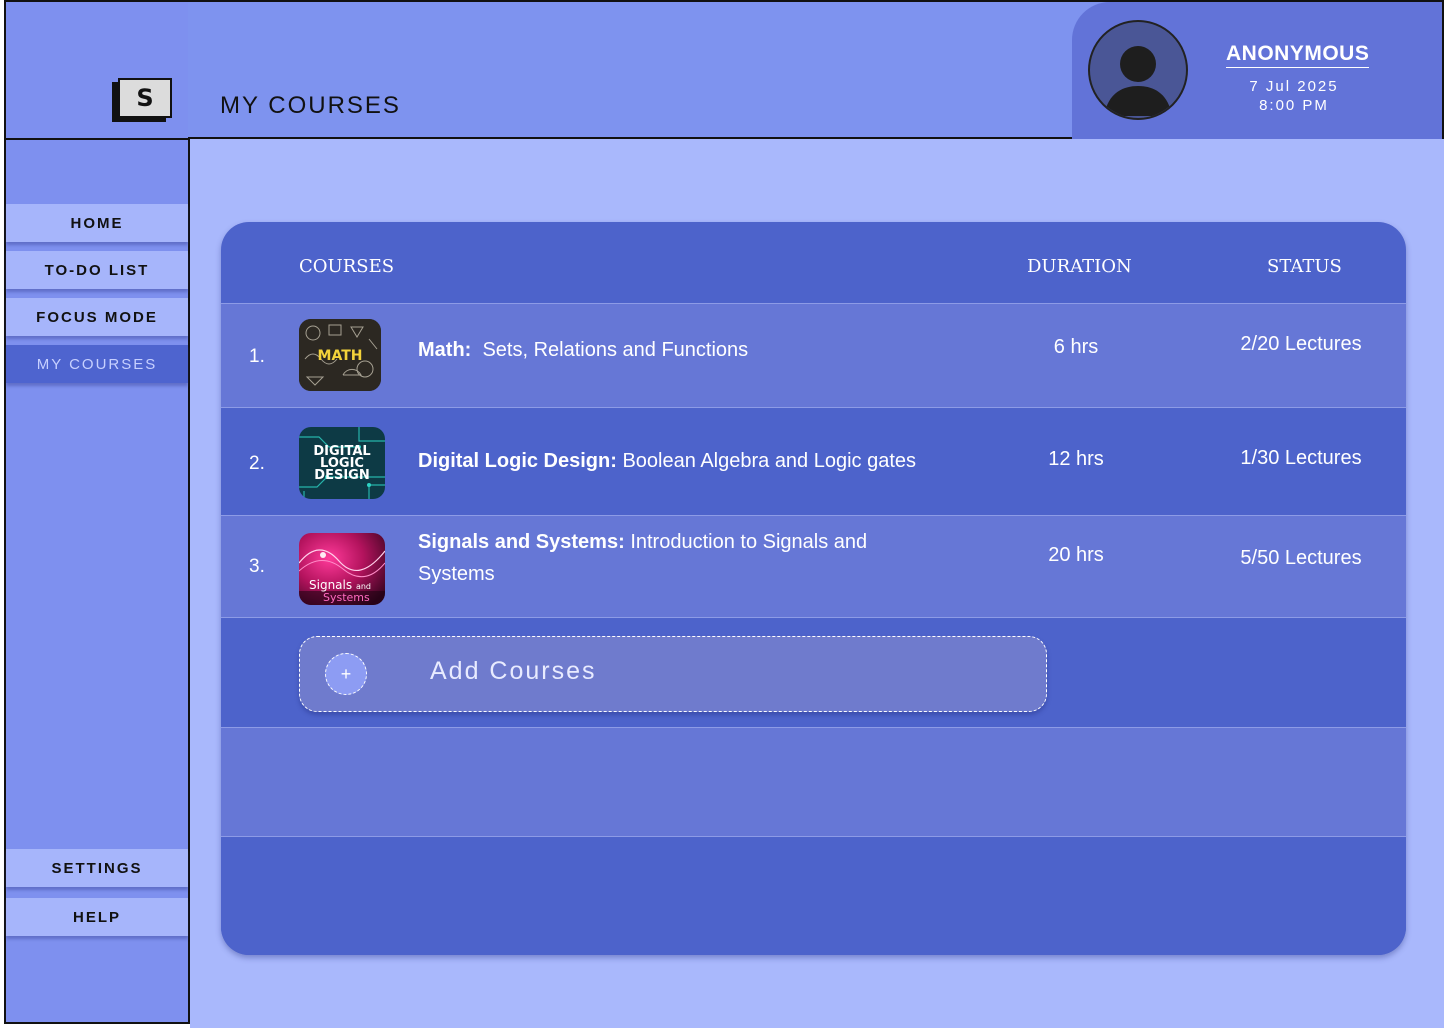  What do you see at coordinates (615, 350) in the screenshot?
I see `course-topic: Sets, Relations and Functions` at bounding box center [615, 350].